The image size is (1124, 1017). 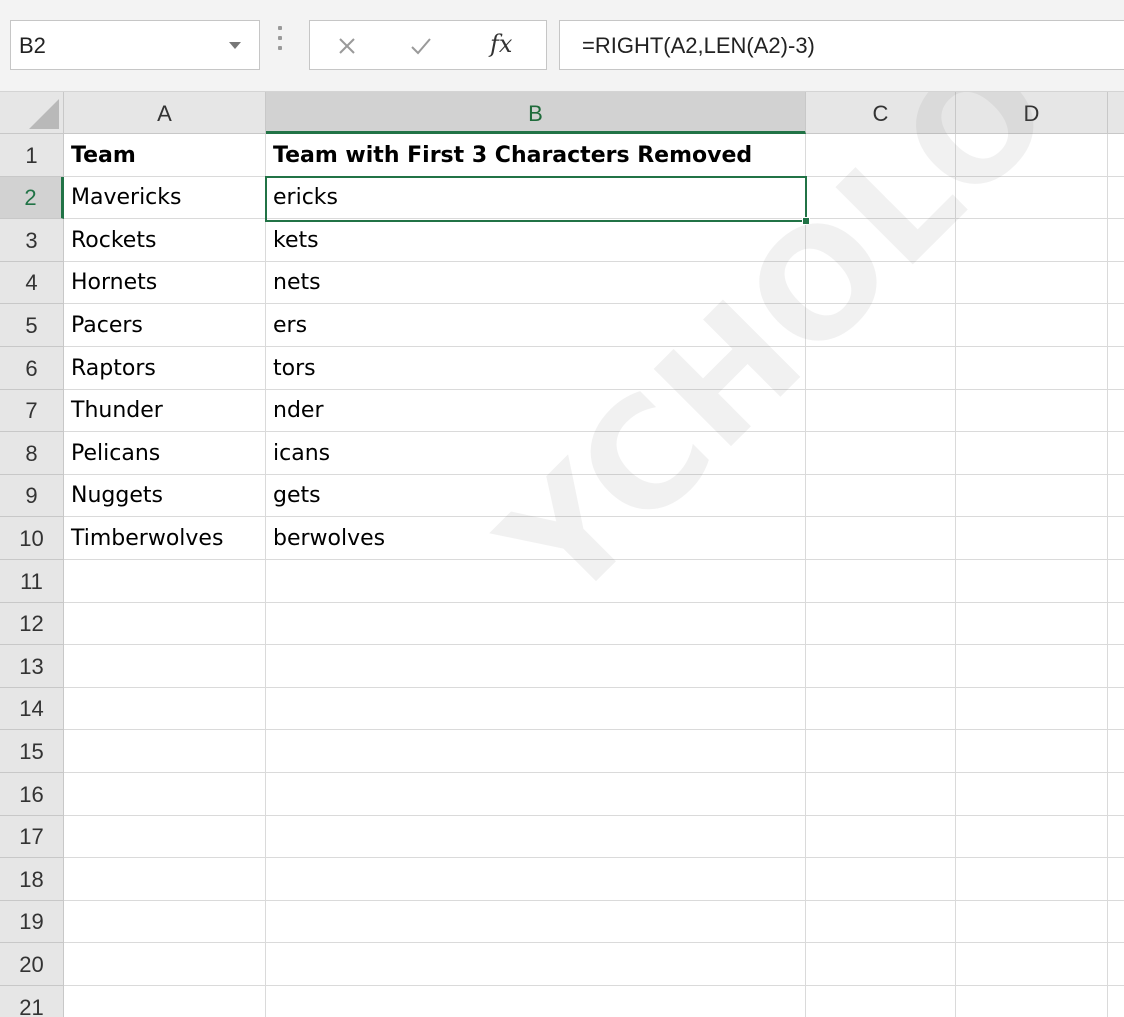 What do you see at coordinates (1032, 751) in the screenshot?
I see `cell-d15` at bounding box center [1032, 751].